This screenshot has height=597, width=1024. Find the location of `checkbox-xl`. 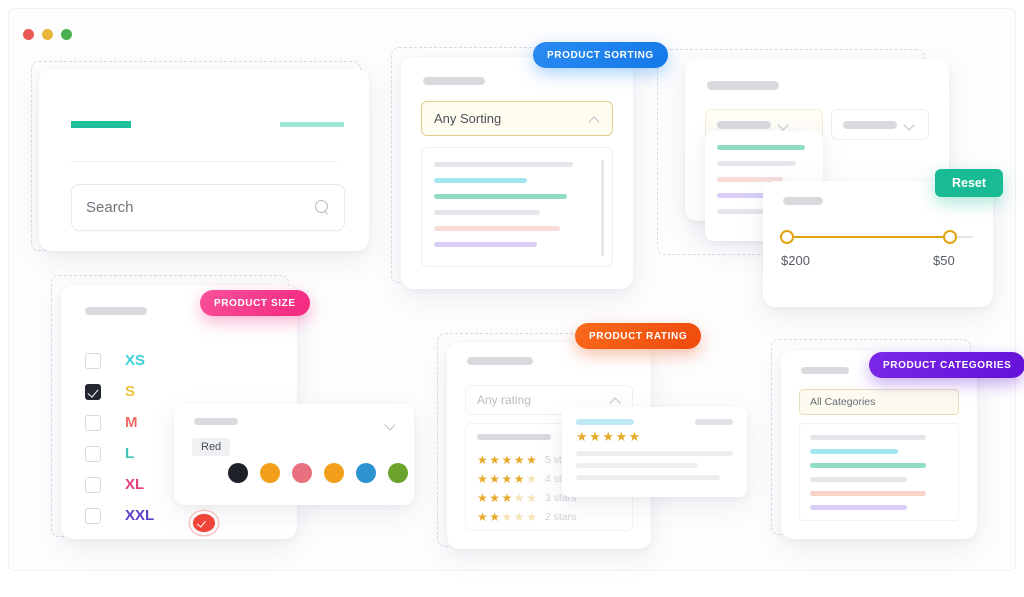

checkbox-xl is located at coordinates (93, 484).